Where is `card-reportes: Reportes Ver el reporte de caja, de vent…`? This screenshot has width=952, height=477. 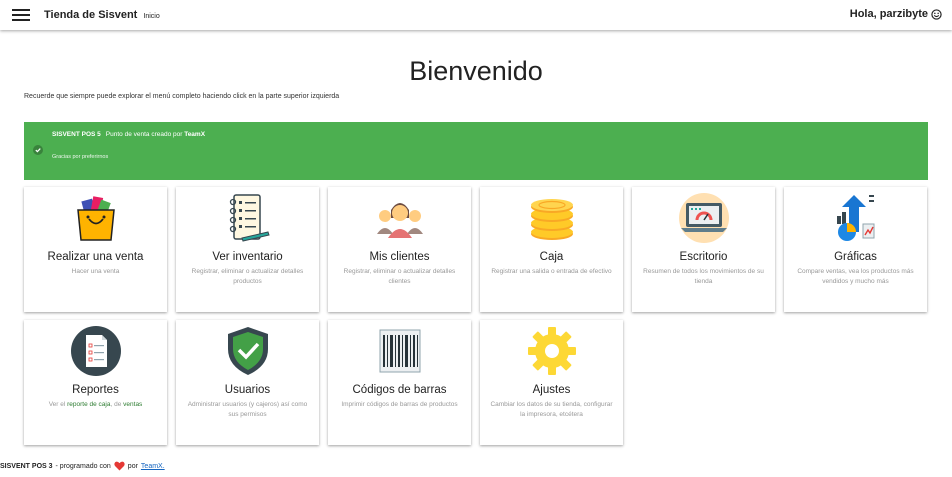
card-reportes: Reportes Ver el reporte de caja, de vent… is located at coordinates (95, 382).